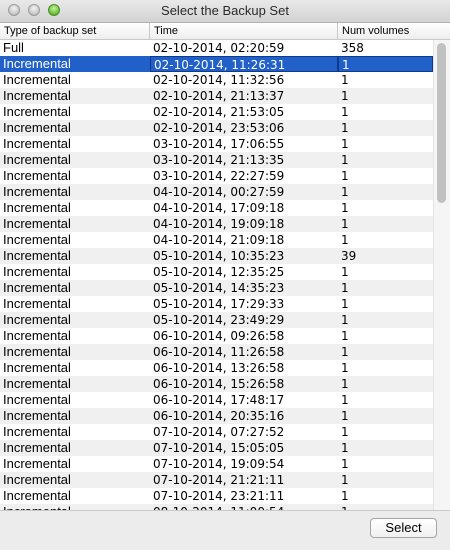  I want to click on table-row: Incremental 03-10-2014, 21:13:35 1, so click(216, 160).